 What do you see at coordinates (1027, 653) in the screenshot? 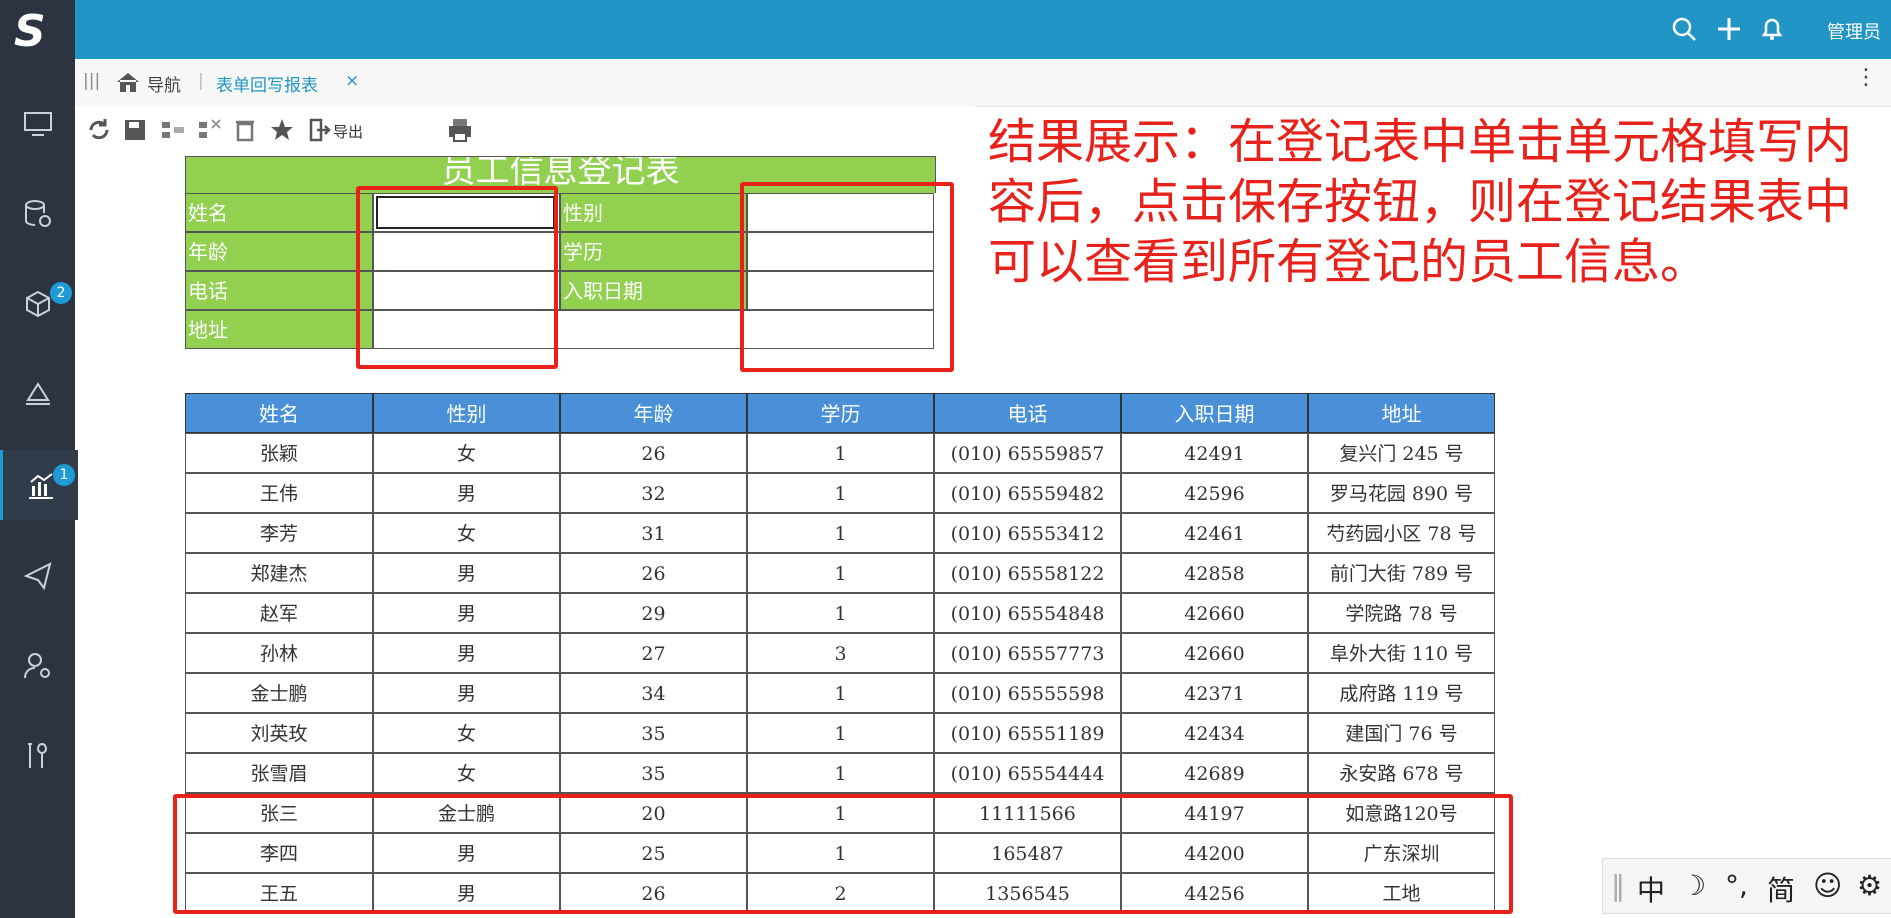
I see `table-cell: (010) 65557773` at bounding box center [1027, 653].